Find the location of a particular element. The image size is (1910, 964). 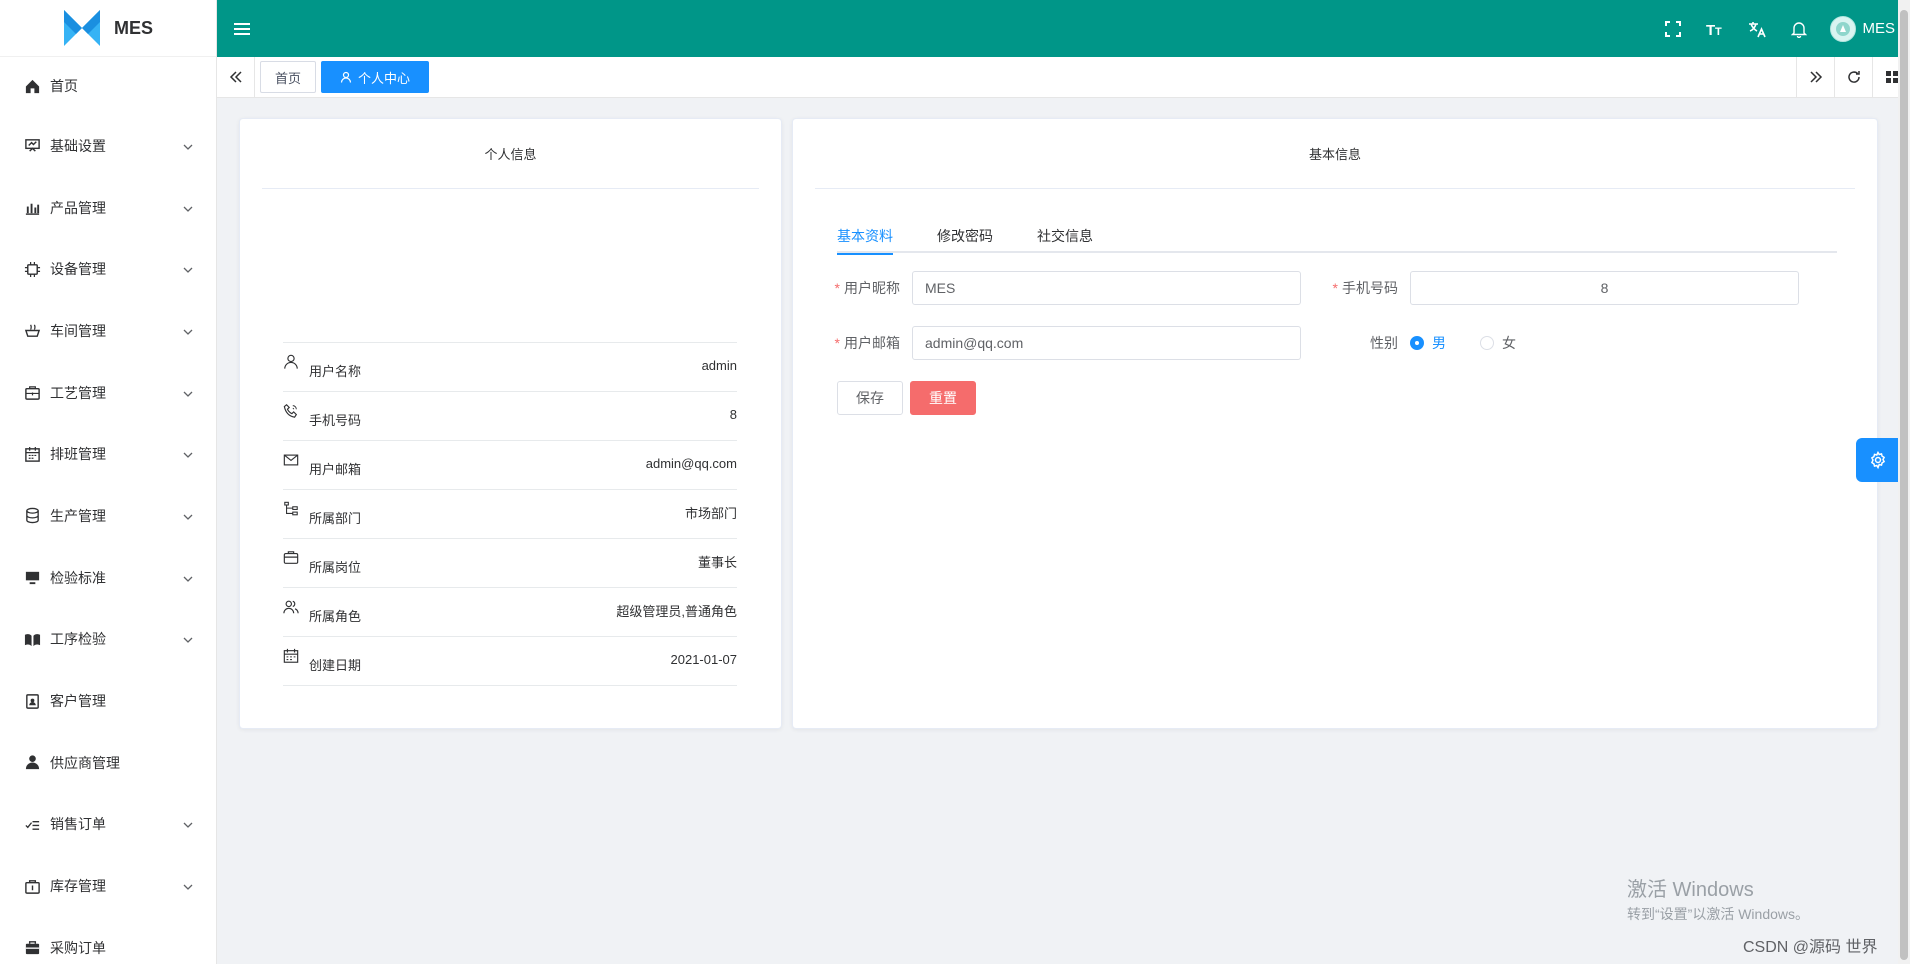

email-label: * 用户邮箱 is located at coordinates (867, 343).